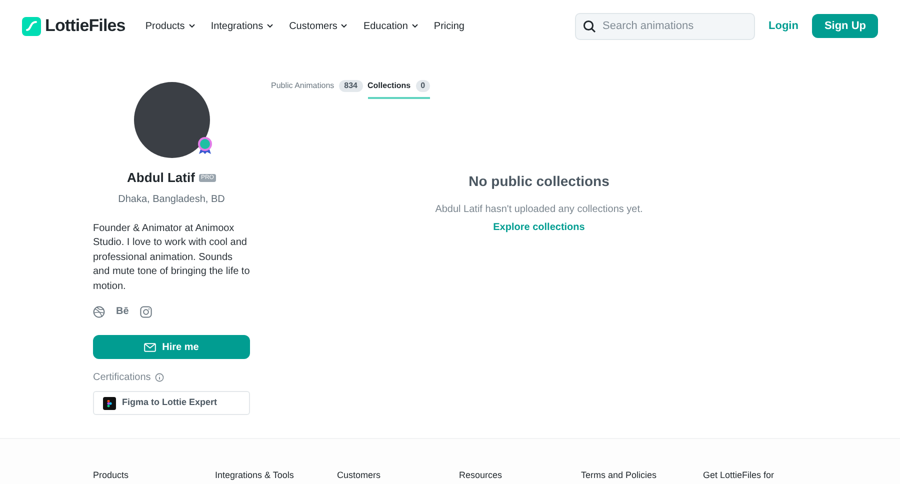 This screenshot has height=484, width=900. Describe the element at coordinates (619, 475) in the screenshot. I see `footer-heading: Terms and Policies` at that location.